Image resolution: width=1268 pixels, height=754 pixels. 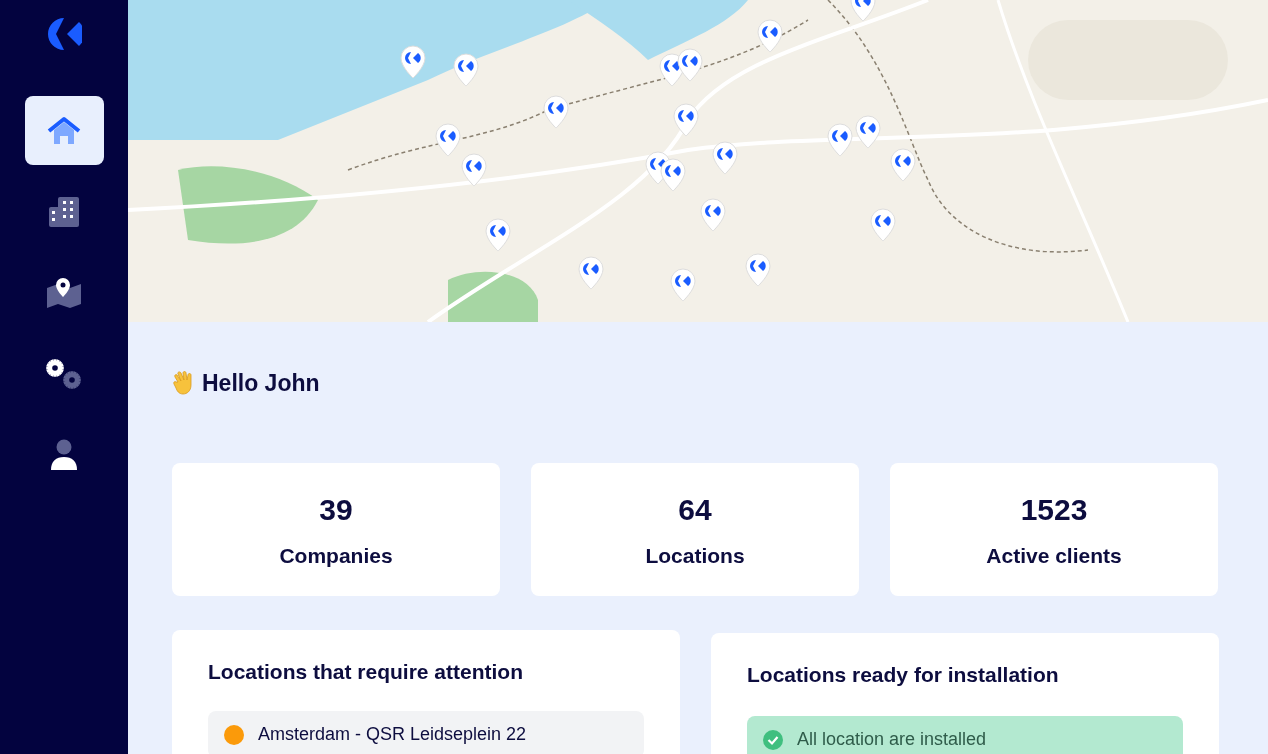 What do you see at coordinates (903, 674) in the screenshot?
I see `panel-title: Locations ready for installation` at bounding box center [903, 674].